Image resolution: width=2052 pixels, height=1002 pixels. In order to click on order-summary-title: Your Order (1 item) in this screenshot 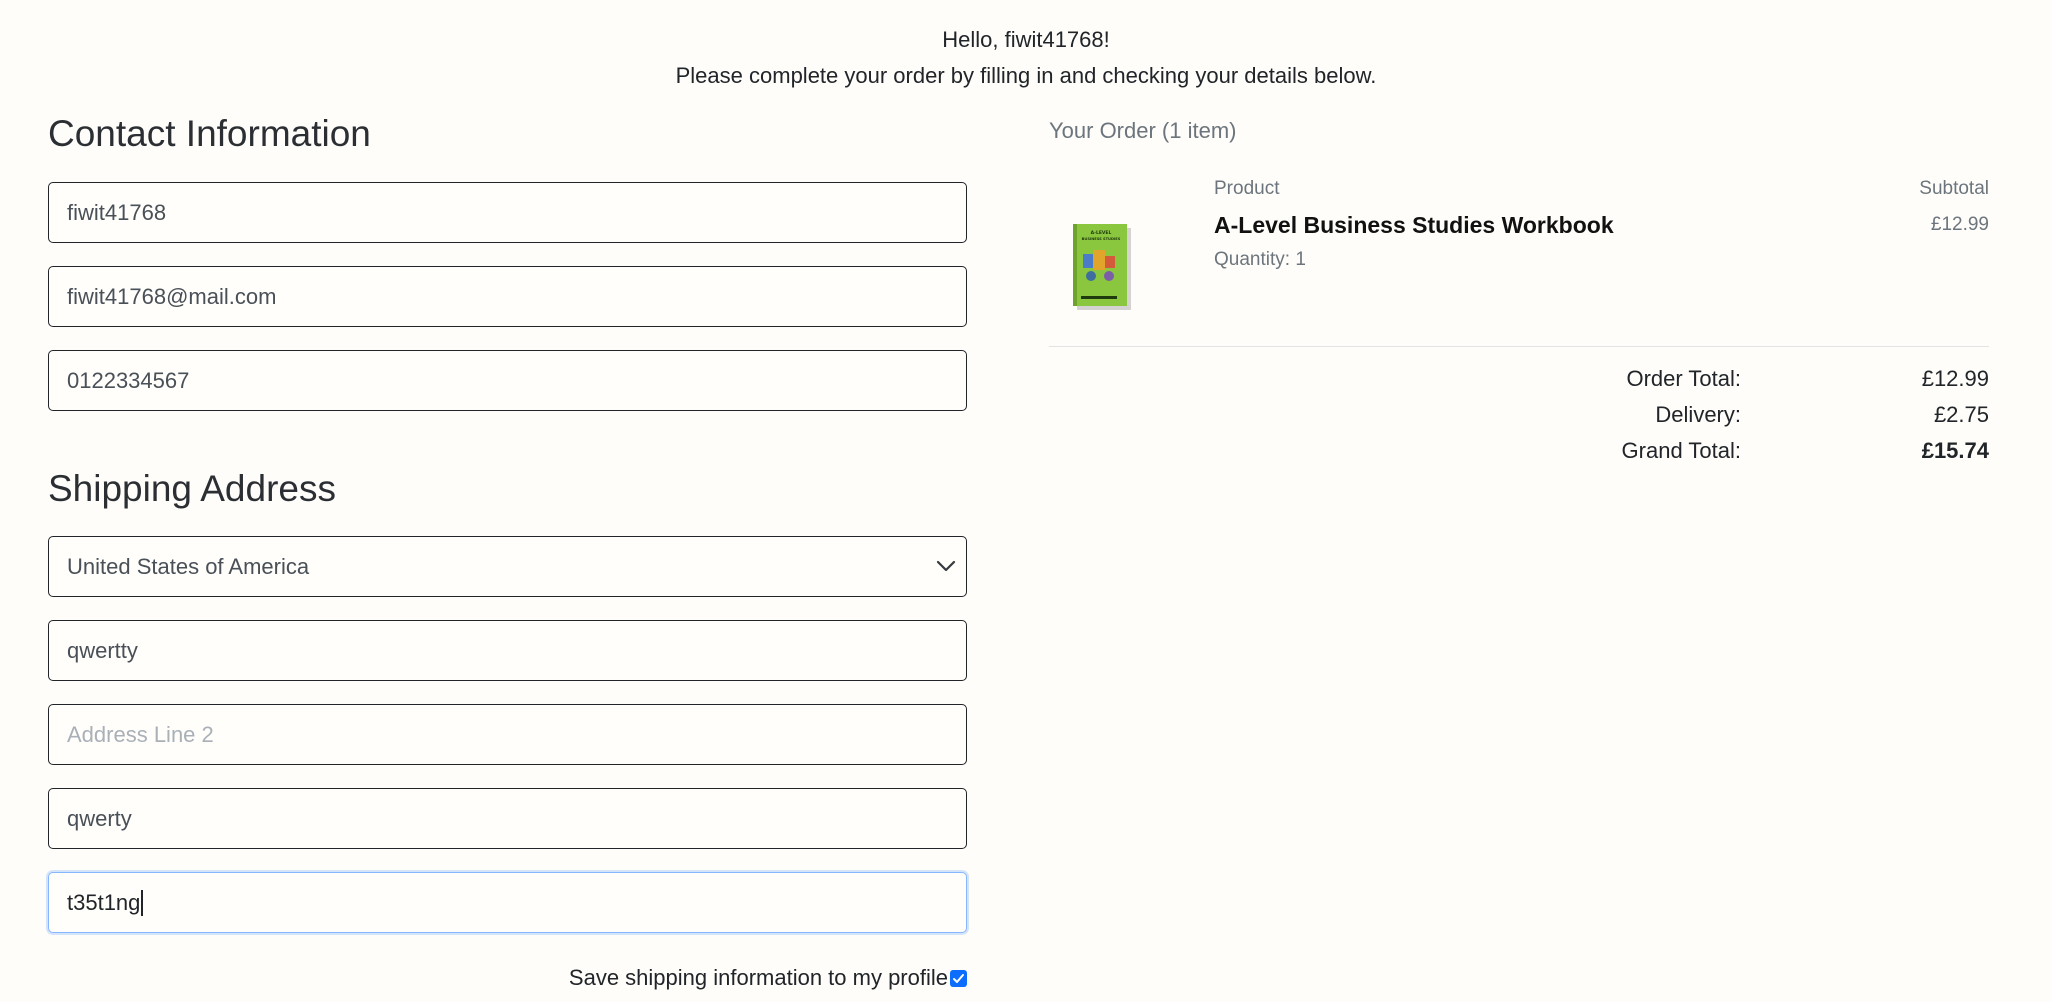, I will do `click(1143, 130)`.